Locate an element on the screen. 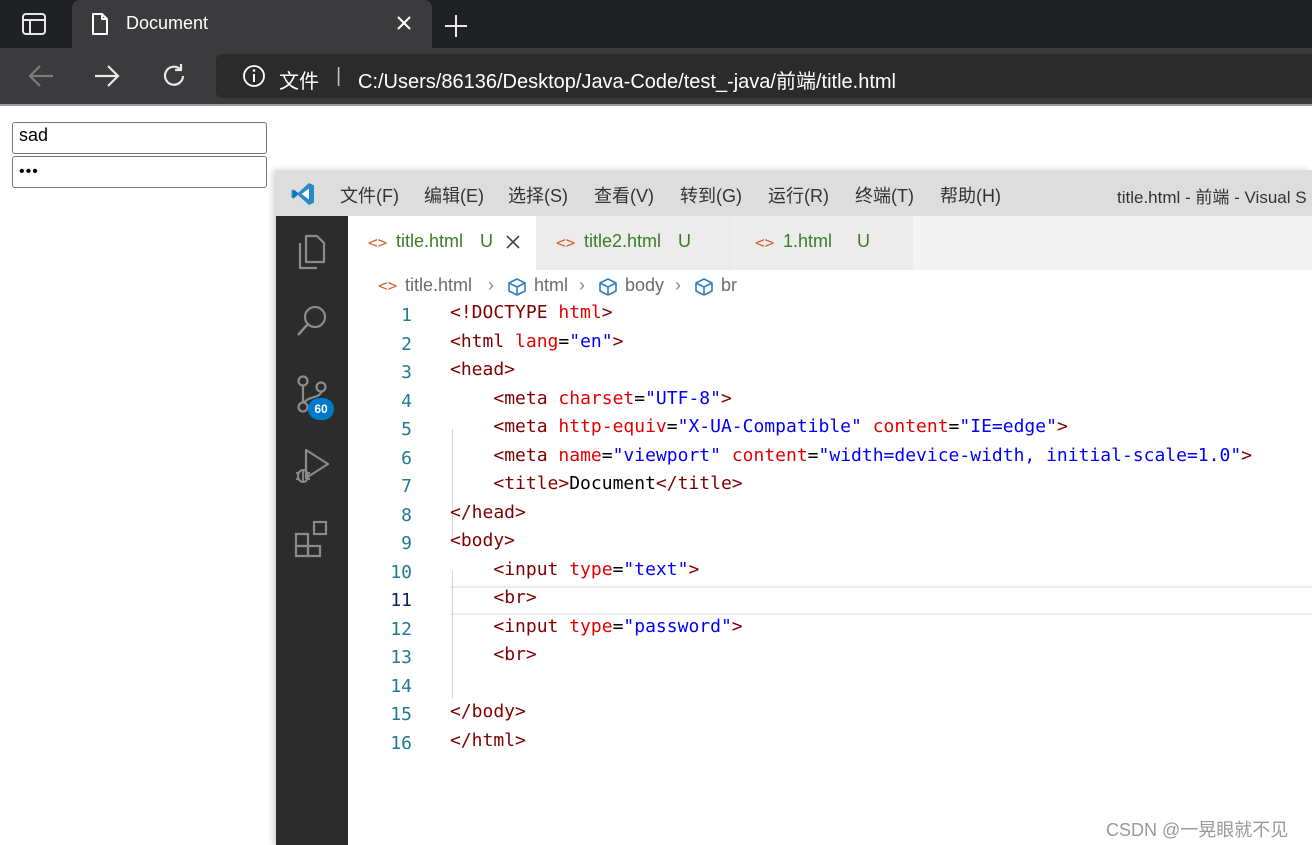  browser-tab-bar: Document is located at coordinates (656, 24).